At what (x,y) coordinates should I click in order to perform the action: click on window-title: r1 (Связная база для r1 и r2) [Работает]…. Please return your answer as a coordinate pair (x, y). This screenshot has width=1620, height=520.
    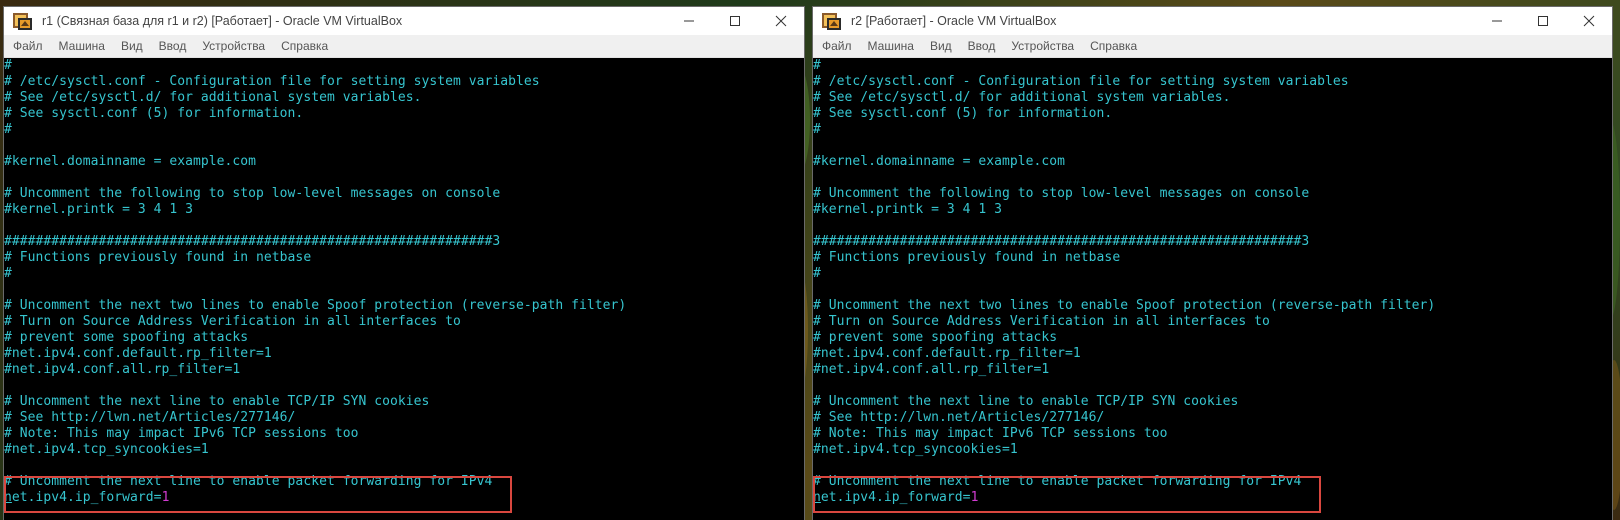
    Looking at the image, I should click on (222, 21).